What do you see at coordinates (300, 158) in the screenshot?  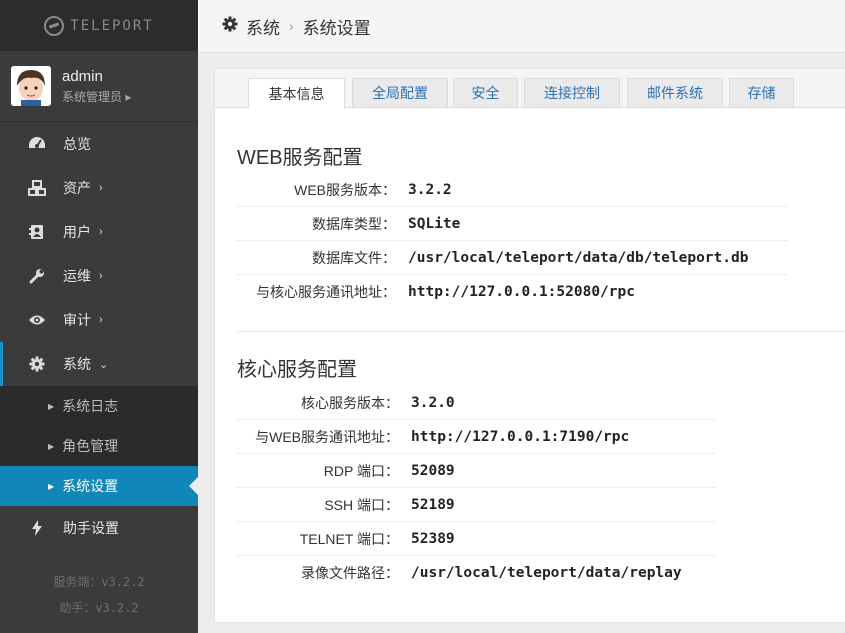 I see `web-section-title: WEB服务配置` at bounding box center [300, 158].